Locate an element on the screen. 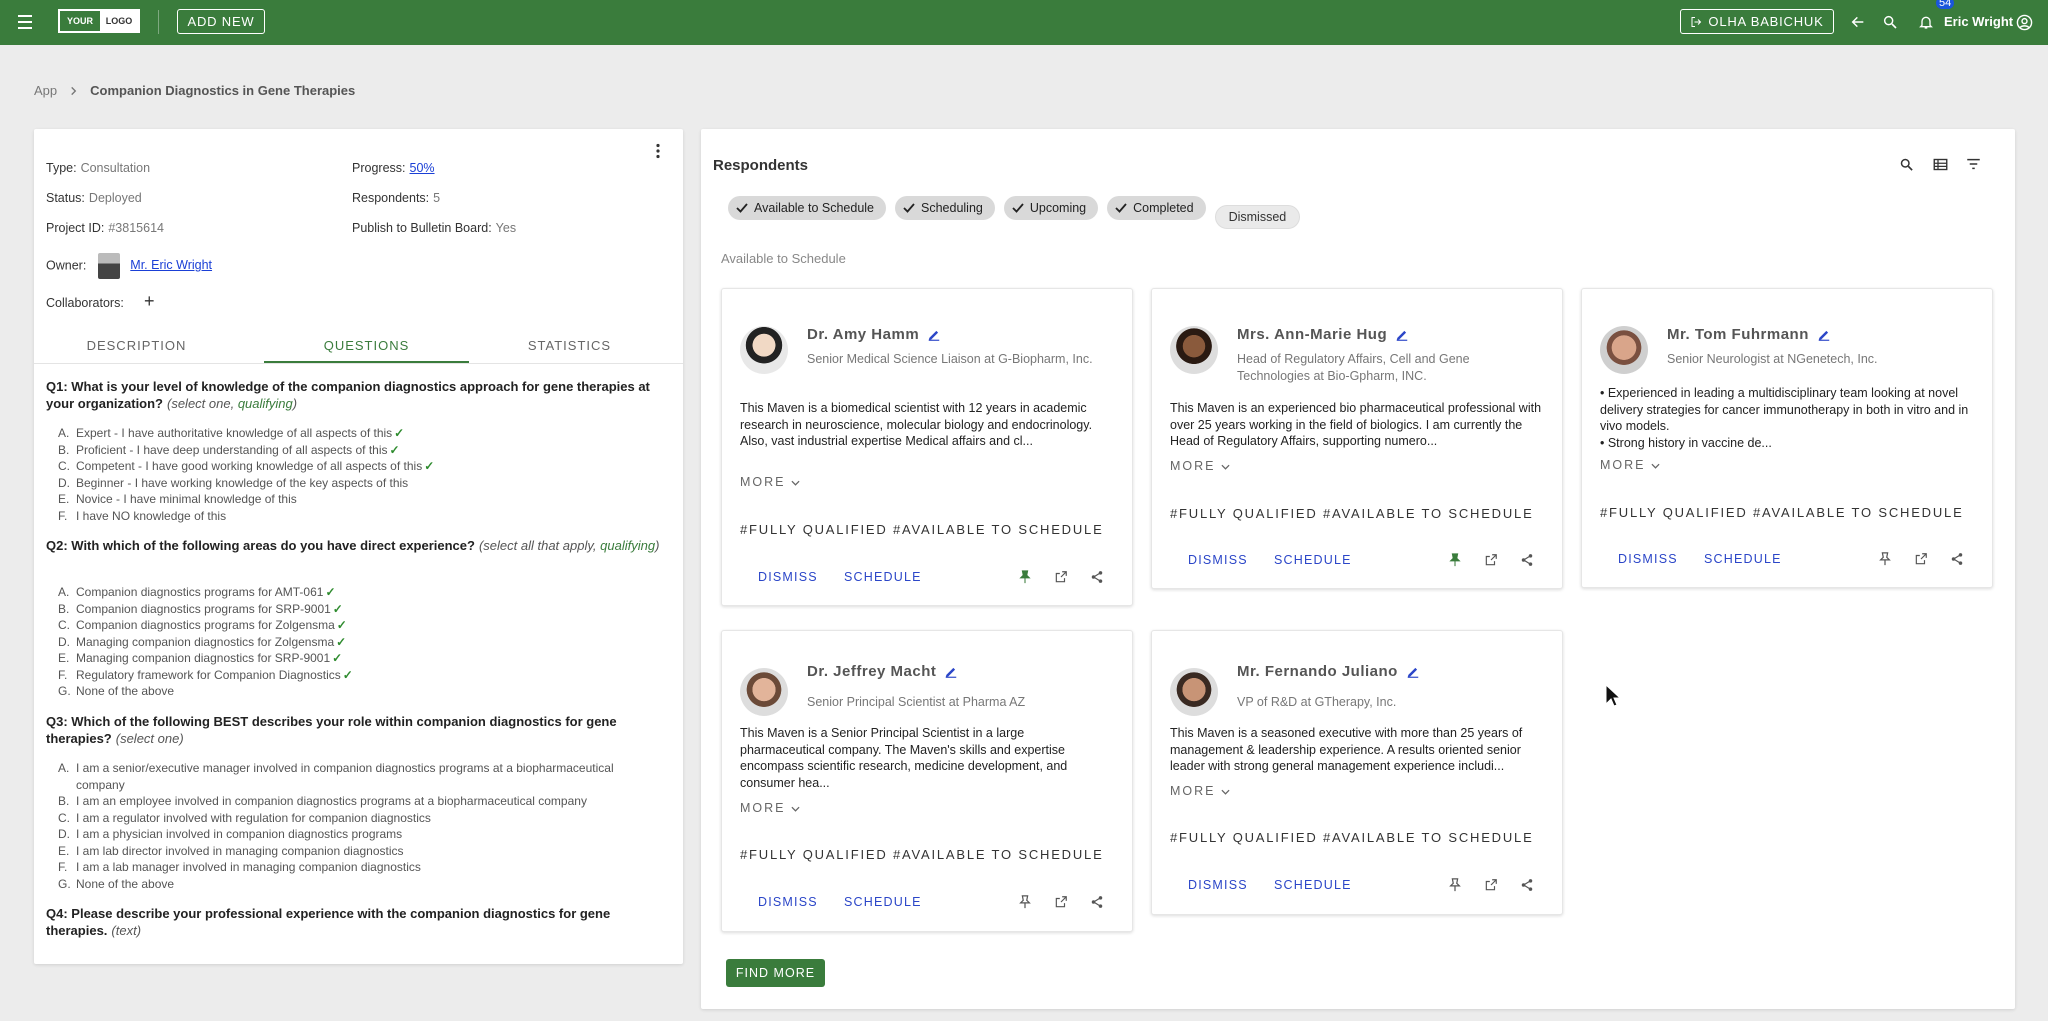  chip-scheduling: Scheduling is located at coordinates (945, 208).